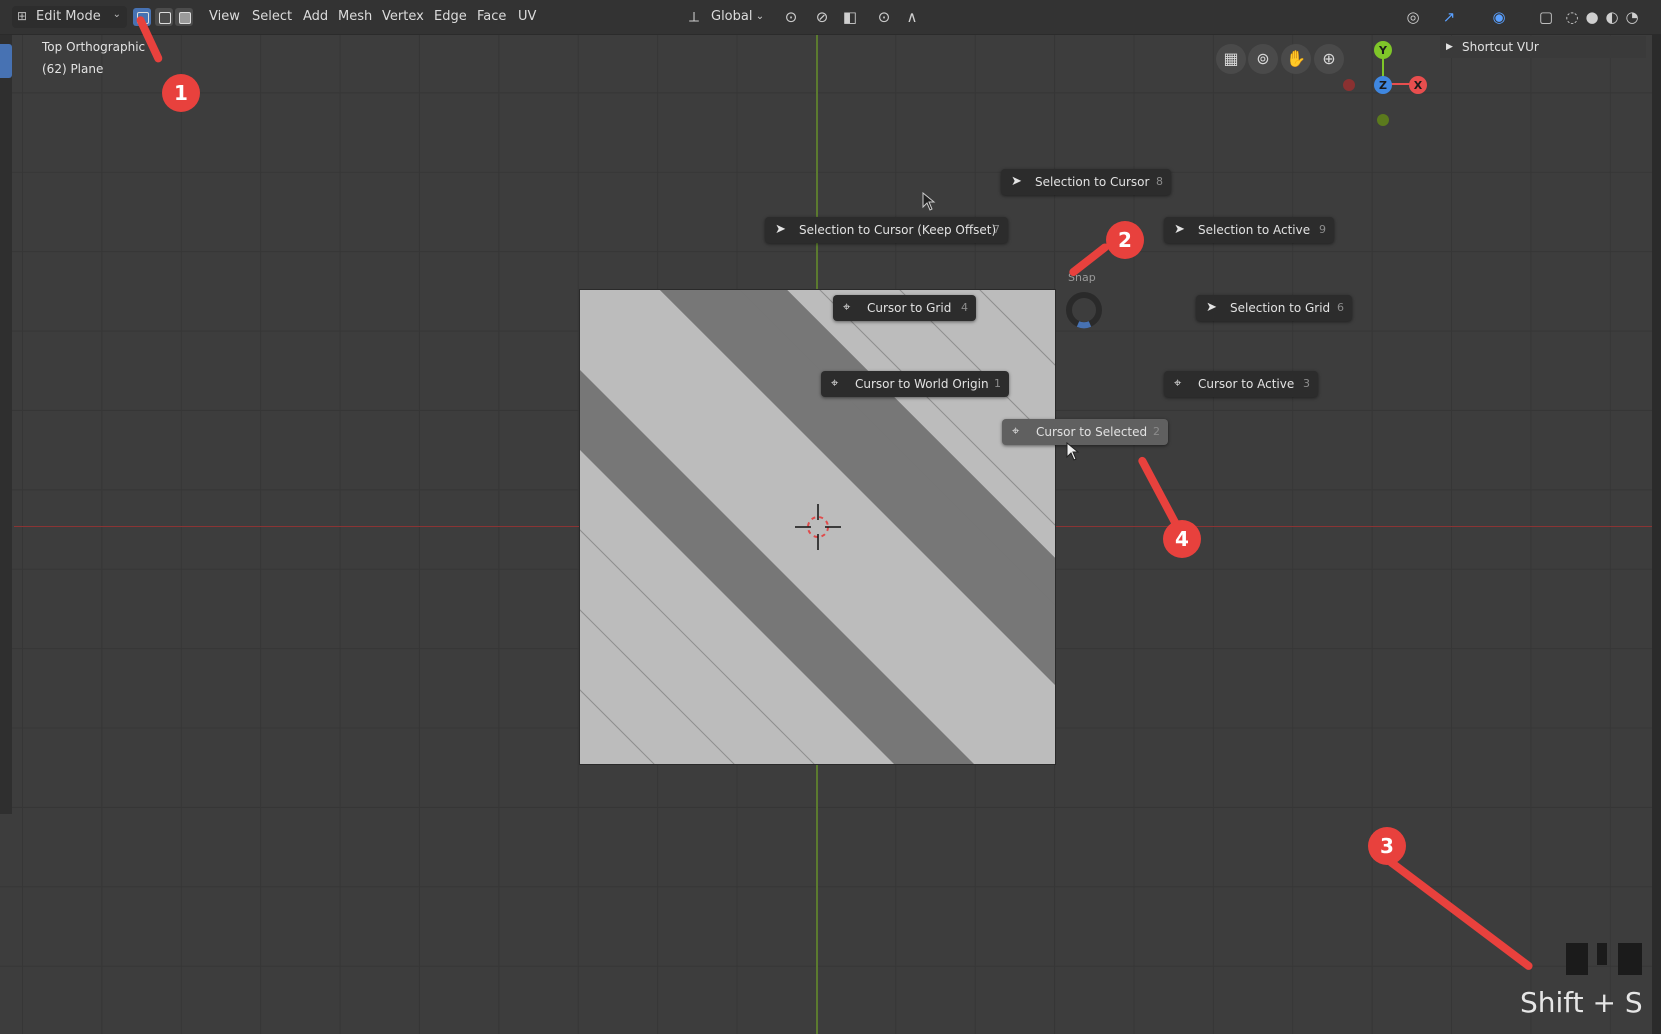 The height and width of the screenshot is (1034, 1661). Describe the element at coordinates (898, 230) in the screenshot. I see `pie-item-label: Selection to Cursor (Keep Offset)` at that location.